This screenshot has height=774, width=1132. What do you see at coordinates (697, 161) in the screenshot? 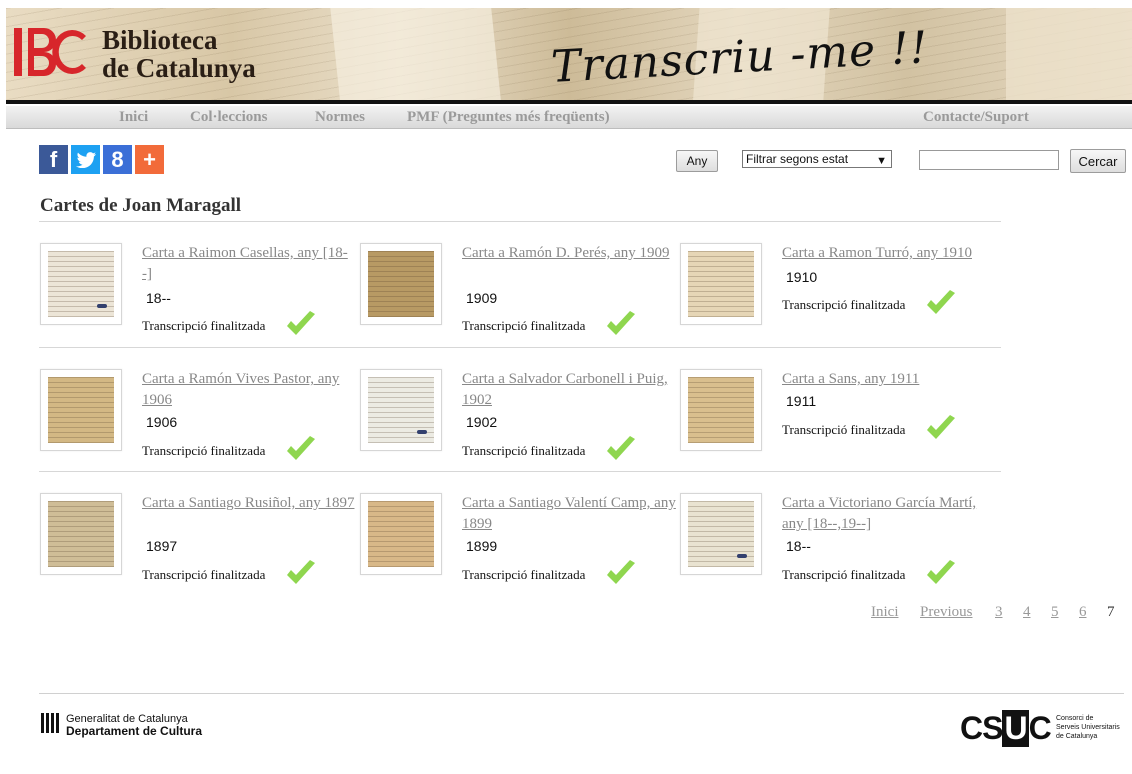
I see `filter-year-button: Any` at bounding box center [697, 161].